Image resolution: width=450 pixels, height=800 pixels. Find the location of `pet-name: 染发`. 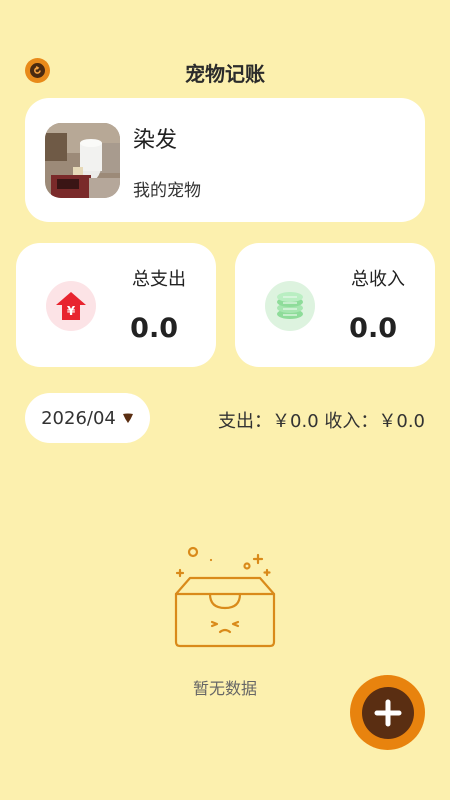

pet-name: 染发 is located at coordinates (155, 140).